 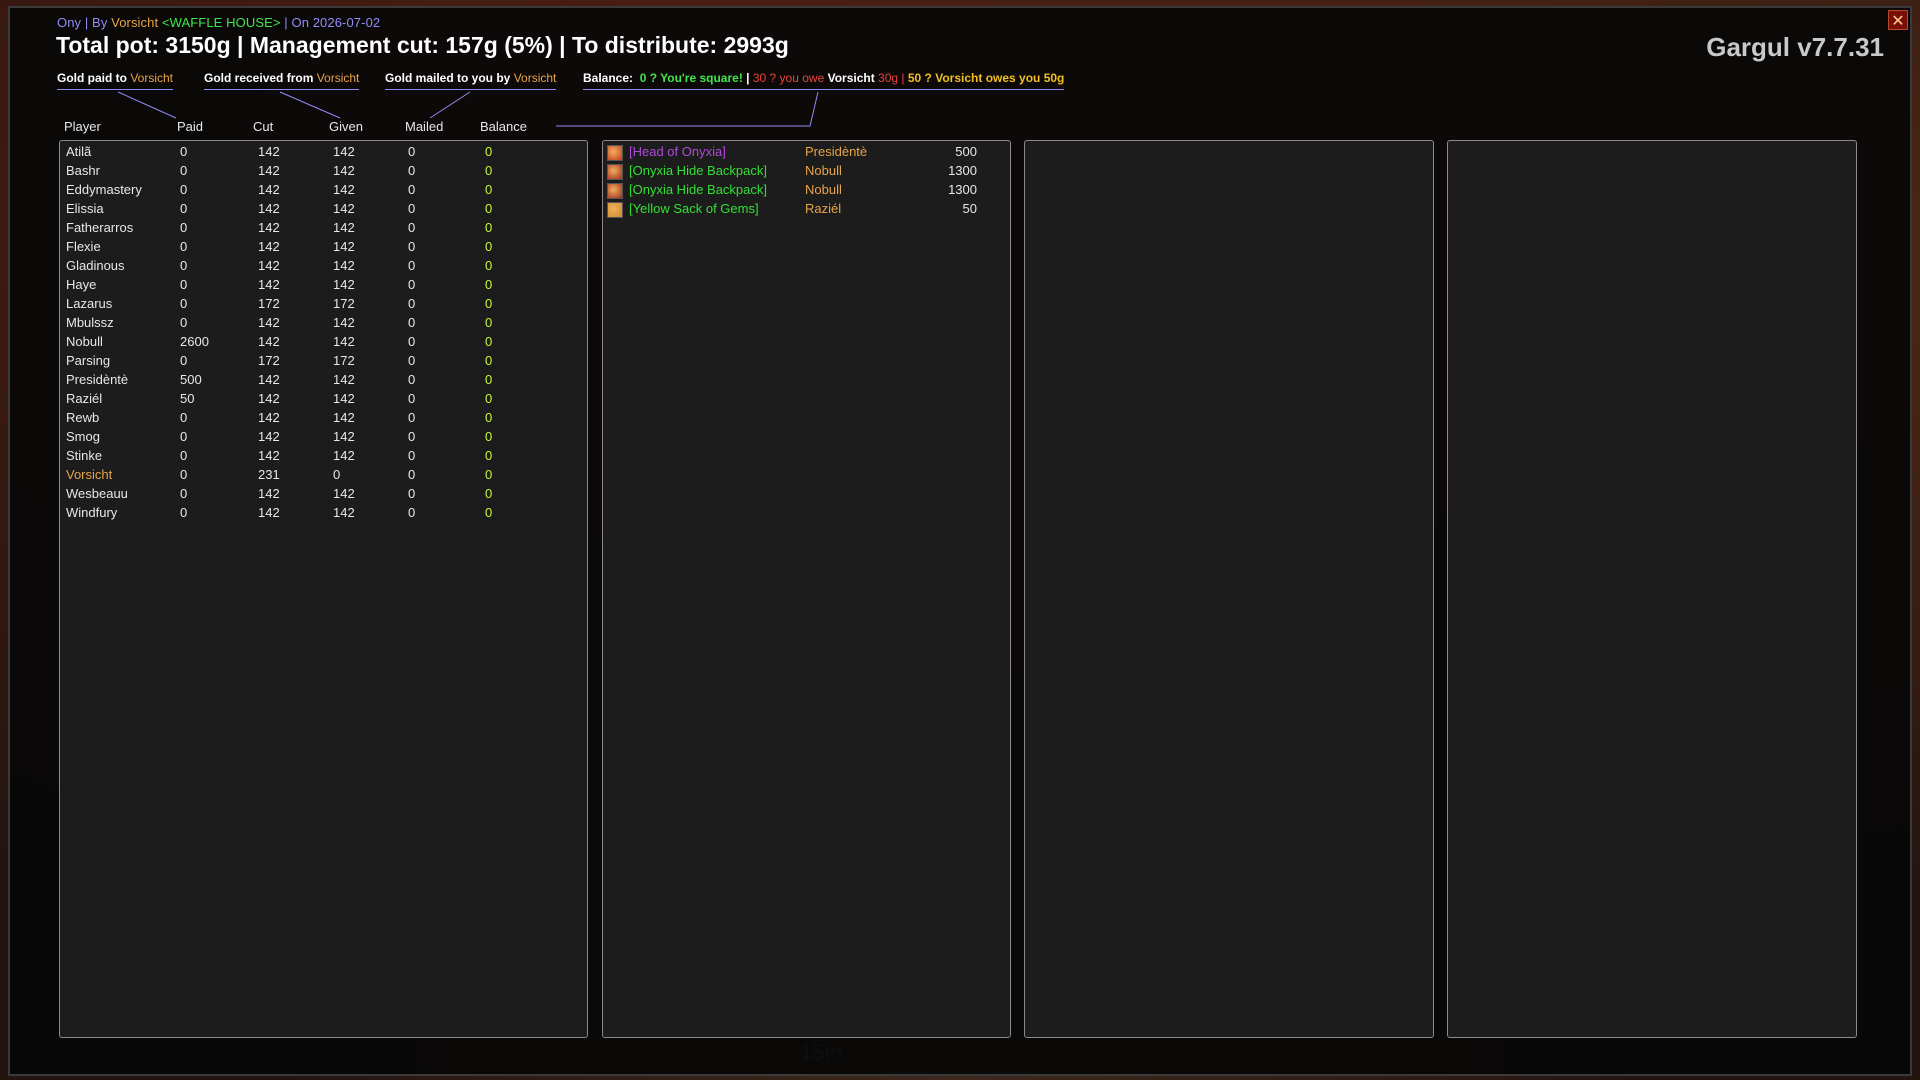 I want to click on player-name: Rewb, so click(x=83, y=417).